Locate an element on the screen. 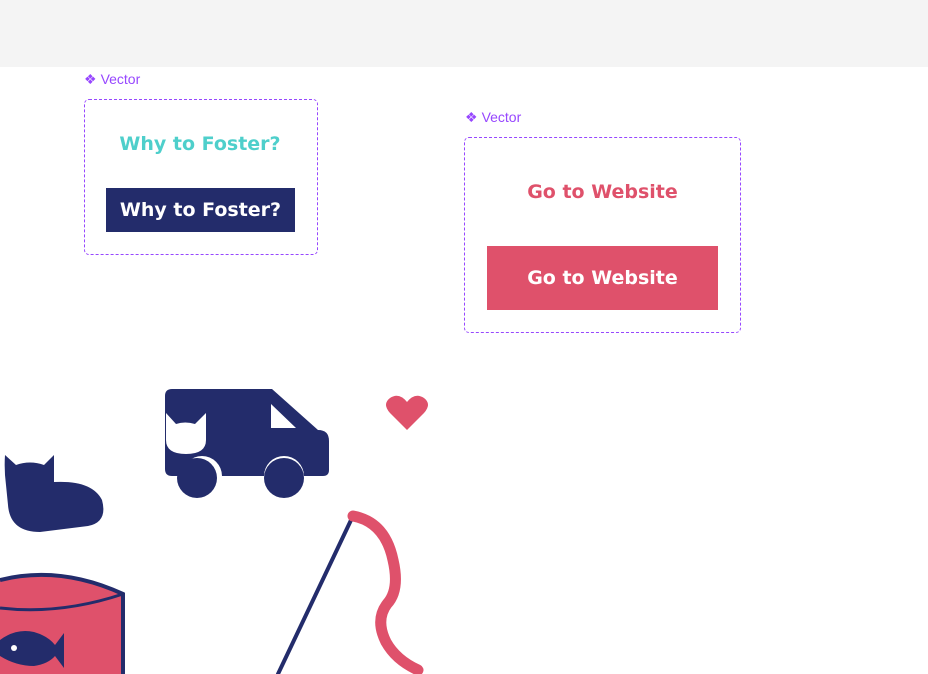 This screenshot has width=928, height=674. fishing-rod-toy-icon is located at coordinates (350, 592).